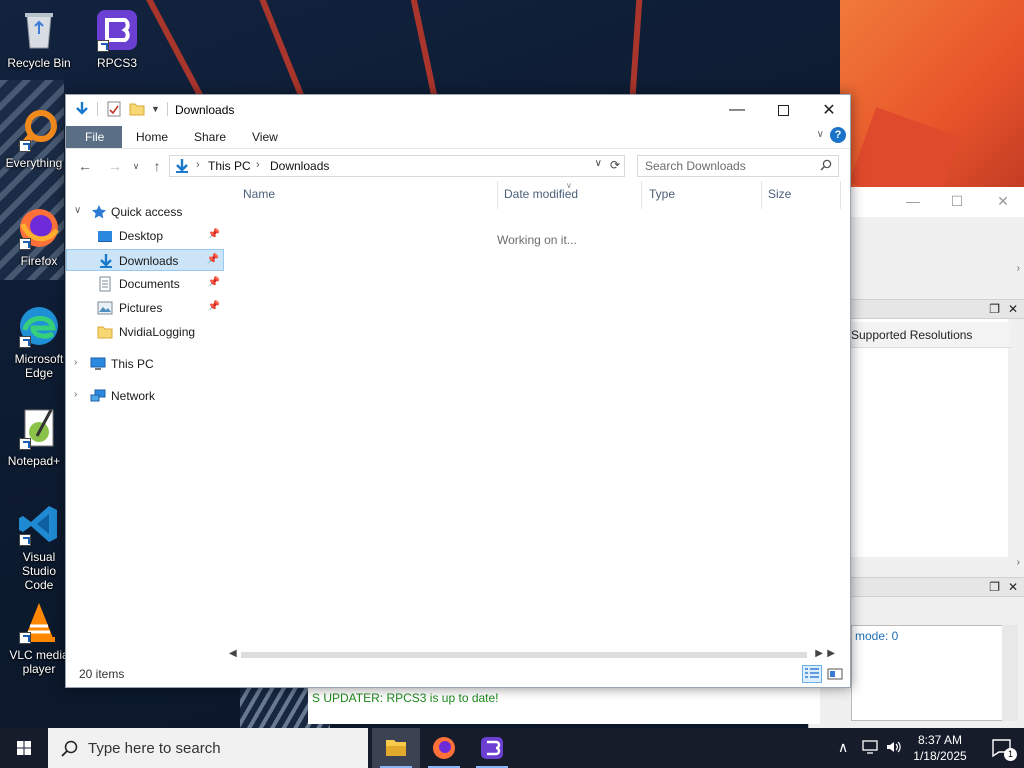 The height and width of the screenshot is (768, 1024). I want to click on taskbar-rpcs3, so click(492, 748).